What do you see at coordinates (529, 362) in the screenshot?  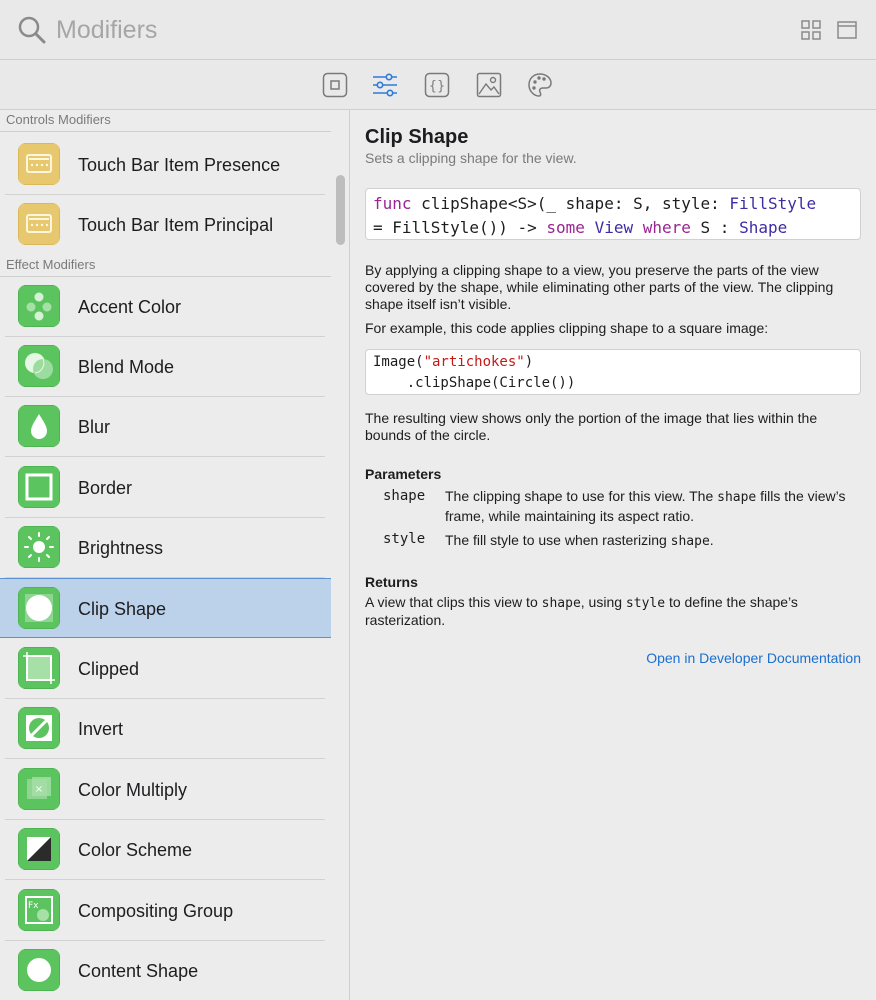 I see `code-text: )` at bounding box center [529, 362].